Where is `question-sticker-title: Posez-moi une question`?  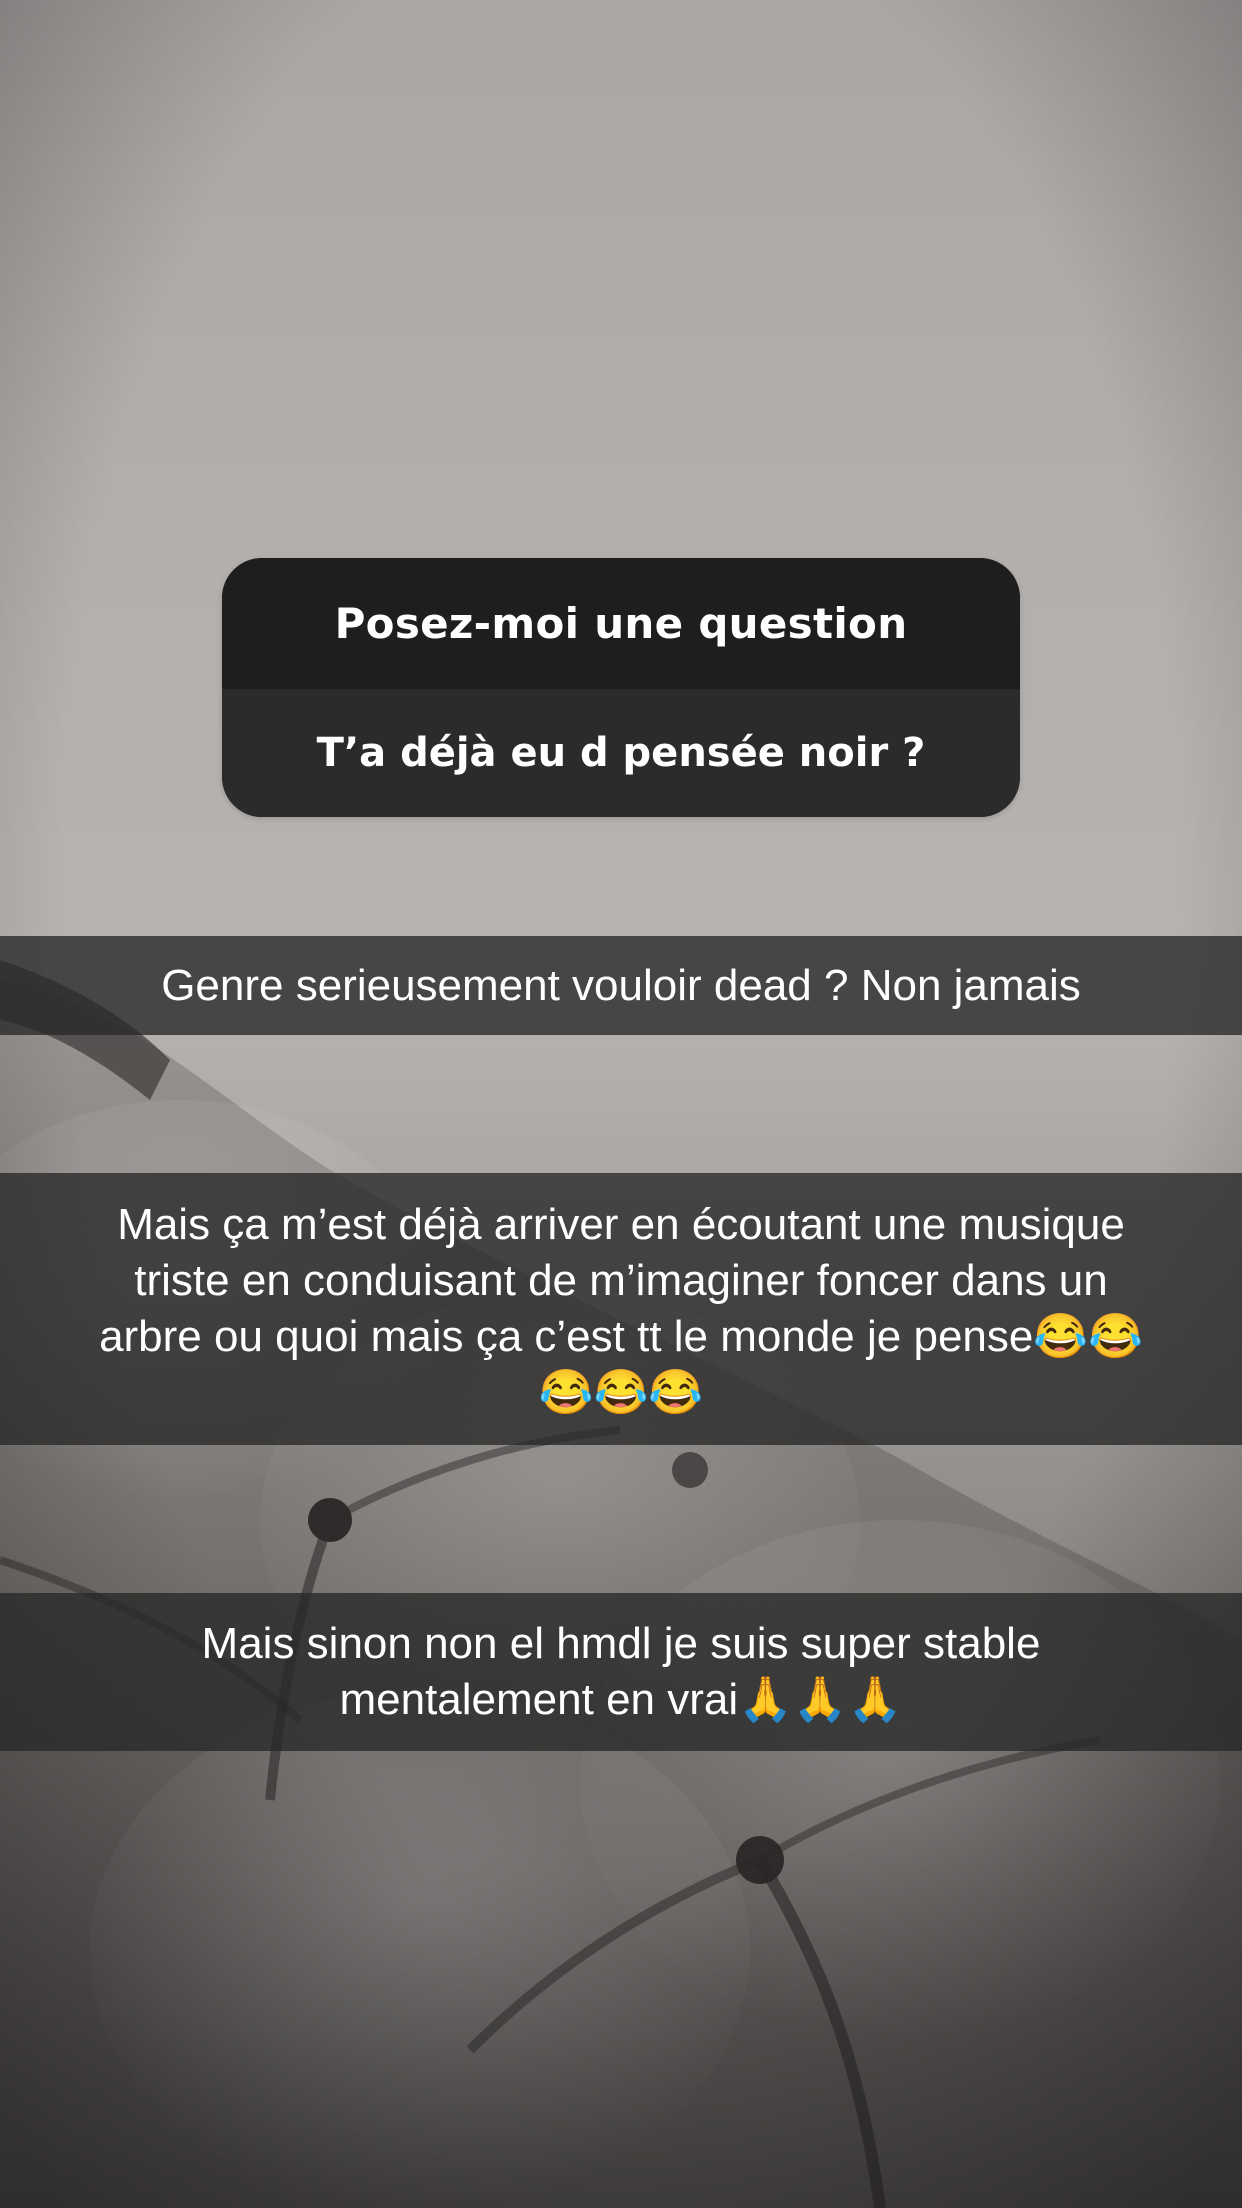
question-sticker-title: Posez-moi une question is located at coordinates (621, 623).